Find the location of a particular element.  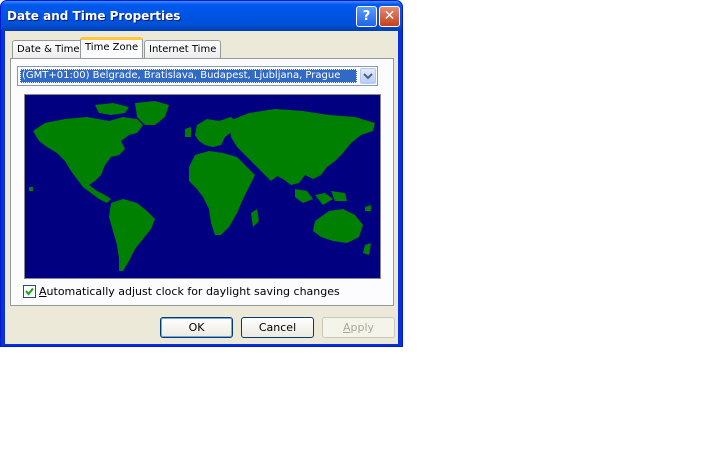

title-bar: Date and Time Properties ? ✕ is located at coordinates (201, 16).